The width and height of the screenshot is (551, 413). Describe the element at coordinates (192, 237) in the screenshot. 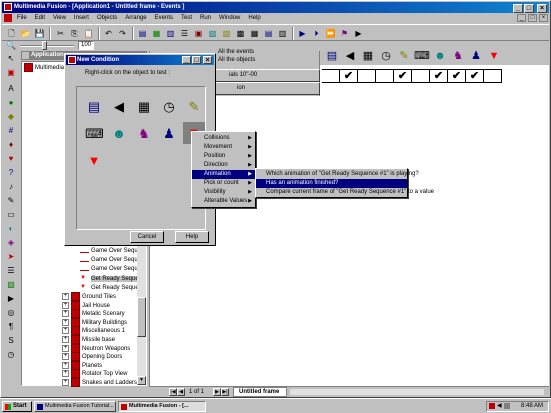

I see `help-button: Help` at that location.